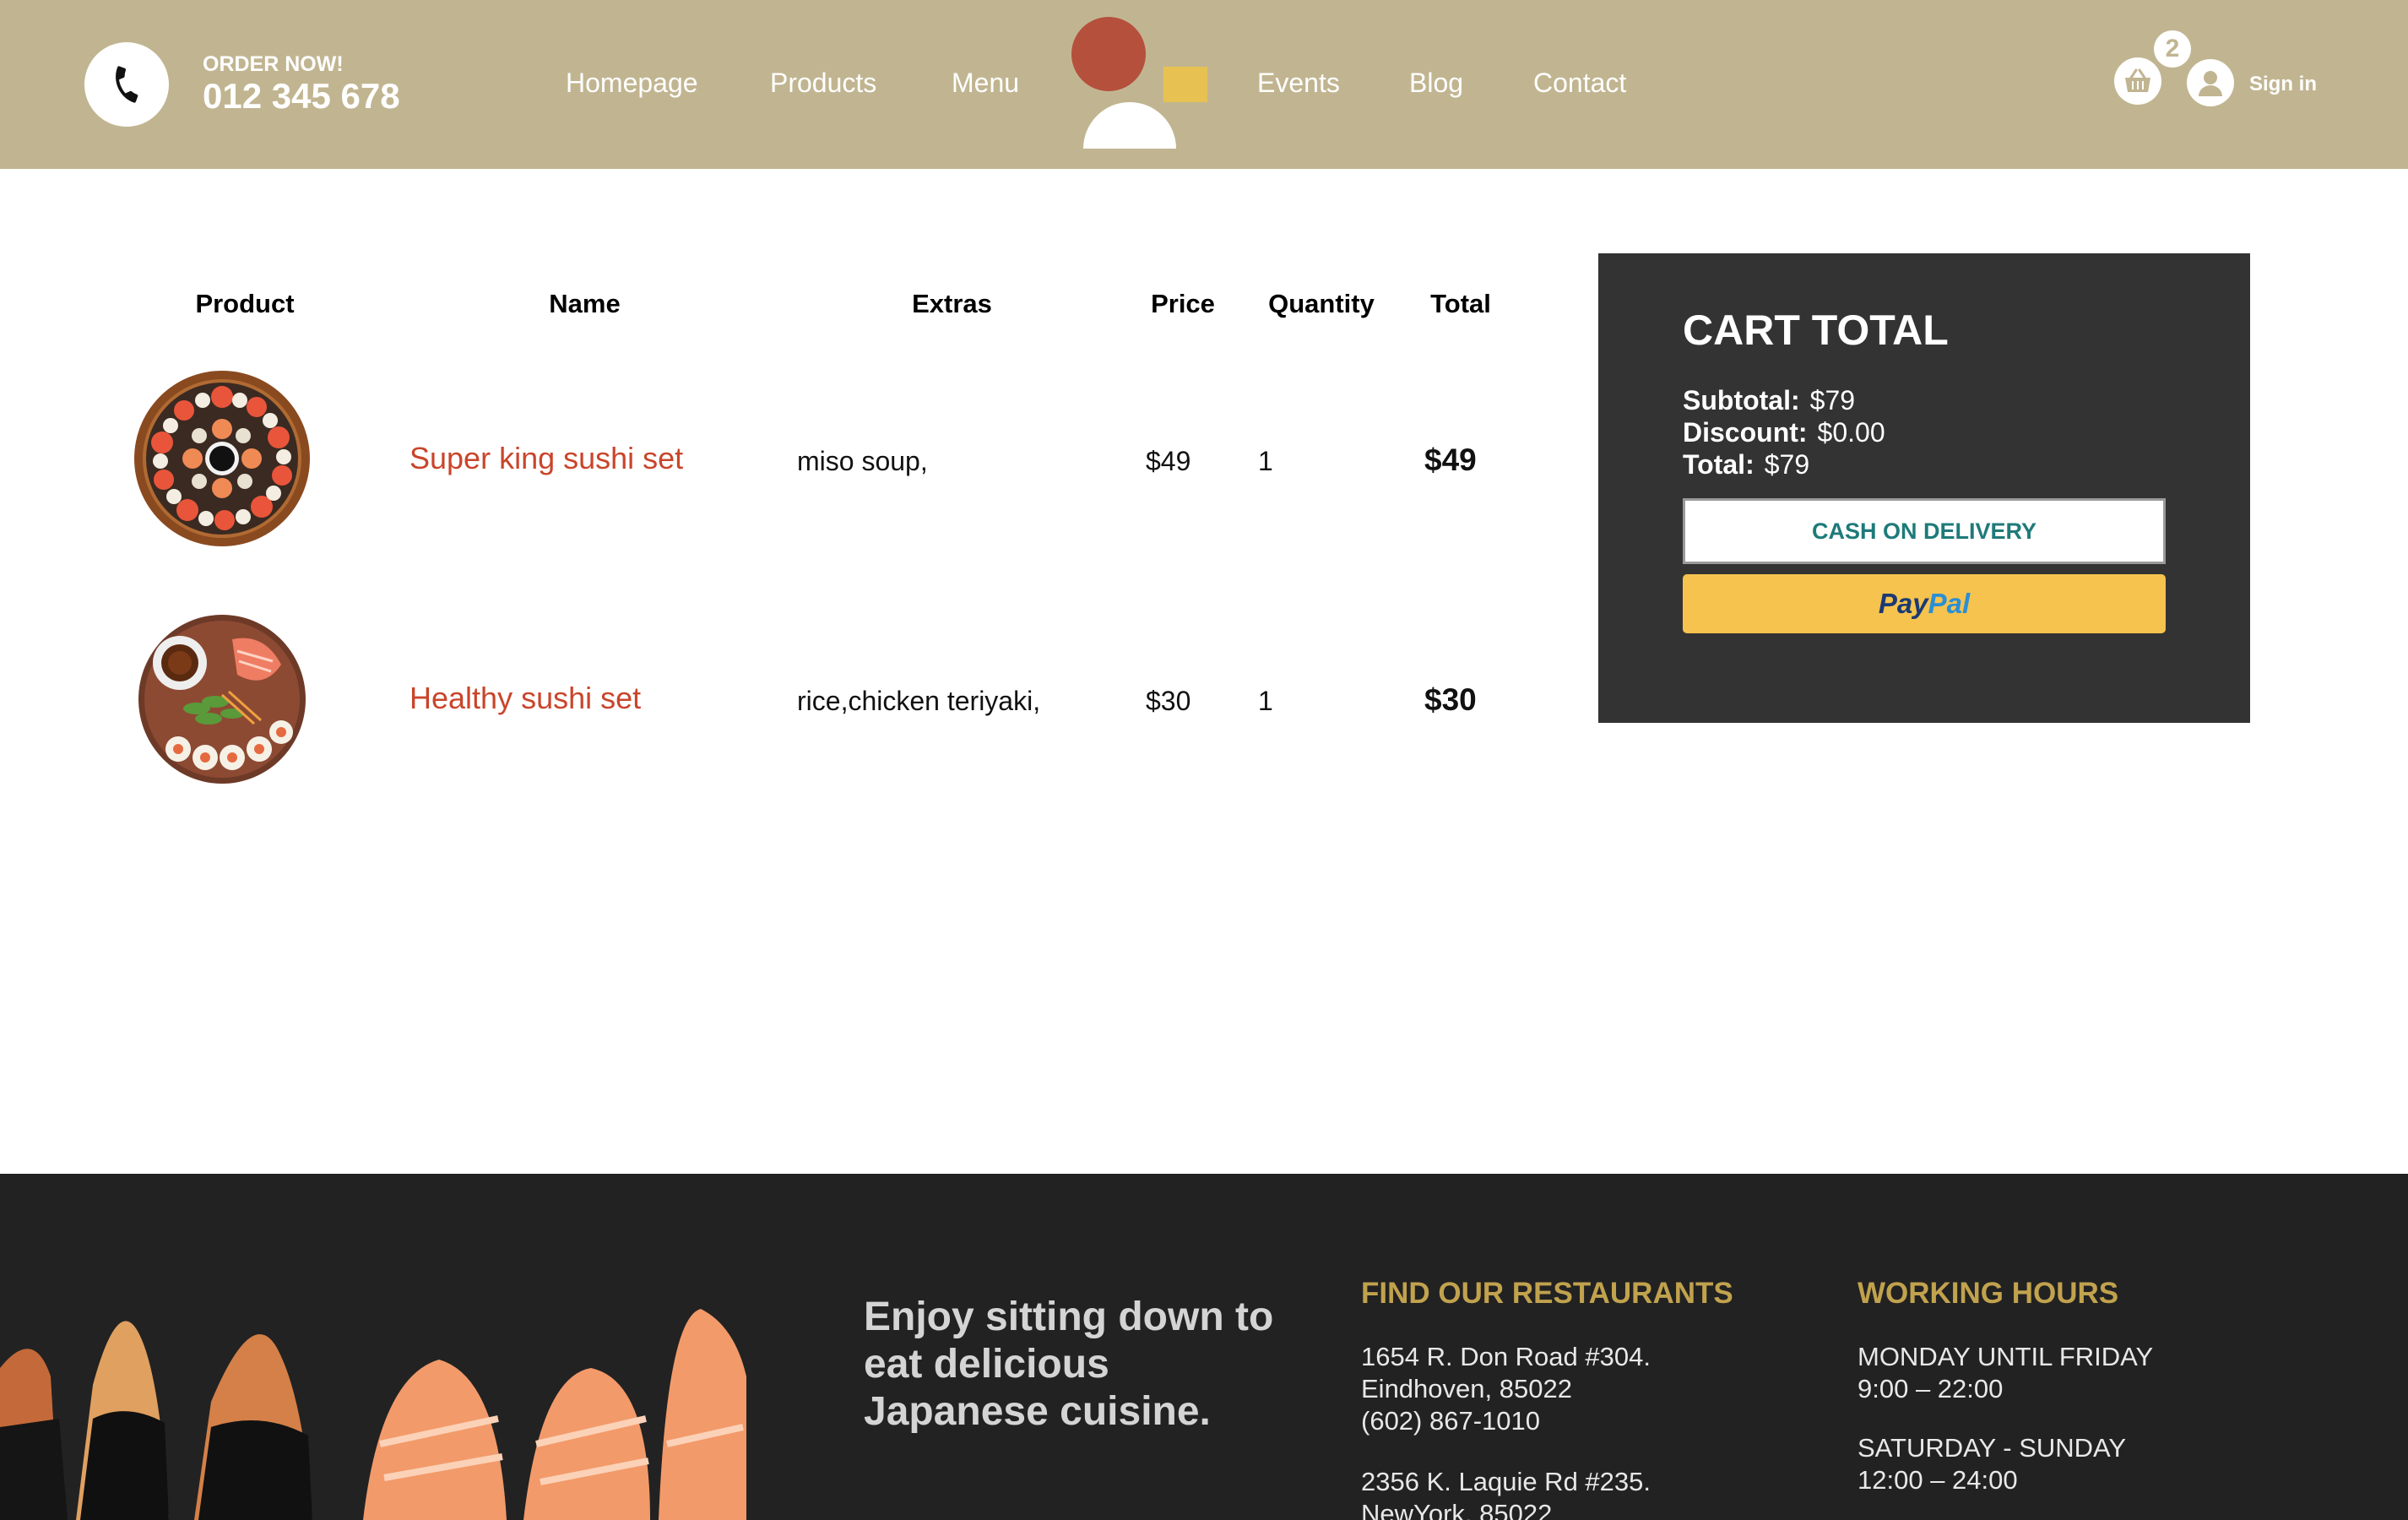 The image size is (2408, 1520). I want to click on nav-menu: Menu, so click(986, 83).